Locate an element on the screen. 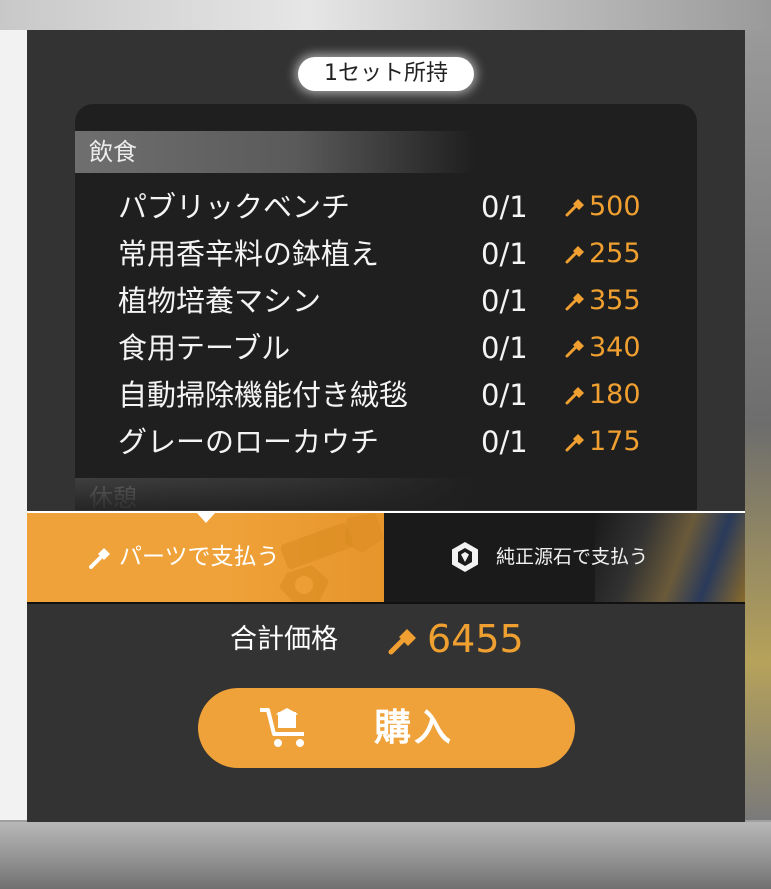 The image size is (771, 889). buy-button-label: 購入 is located at coordinates (414, 727).